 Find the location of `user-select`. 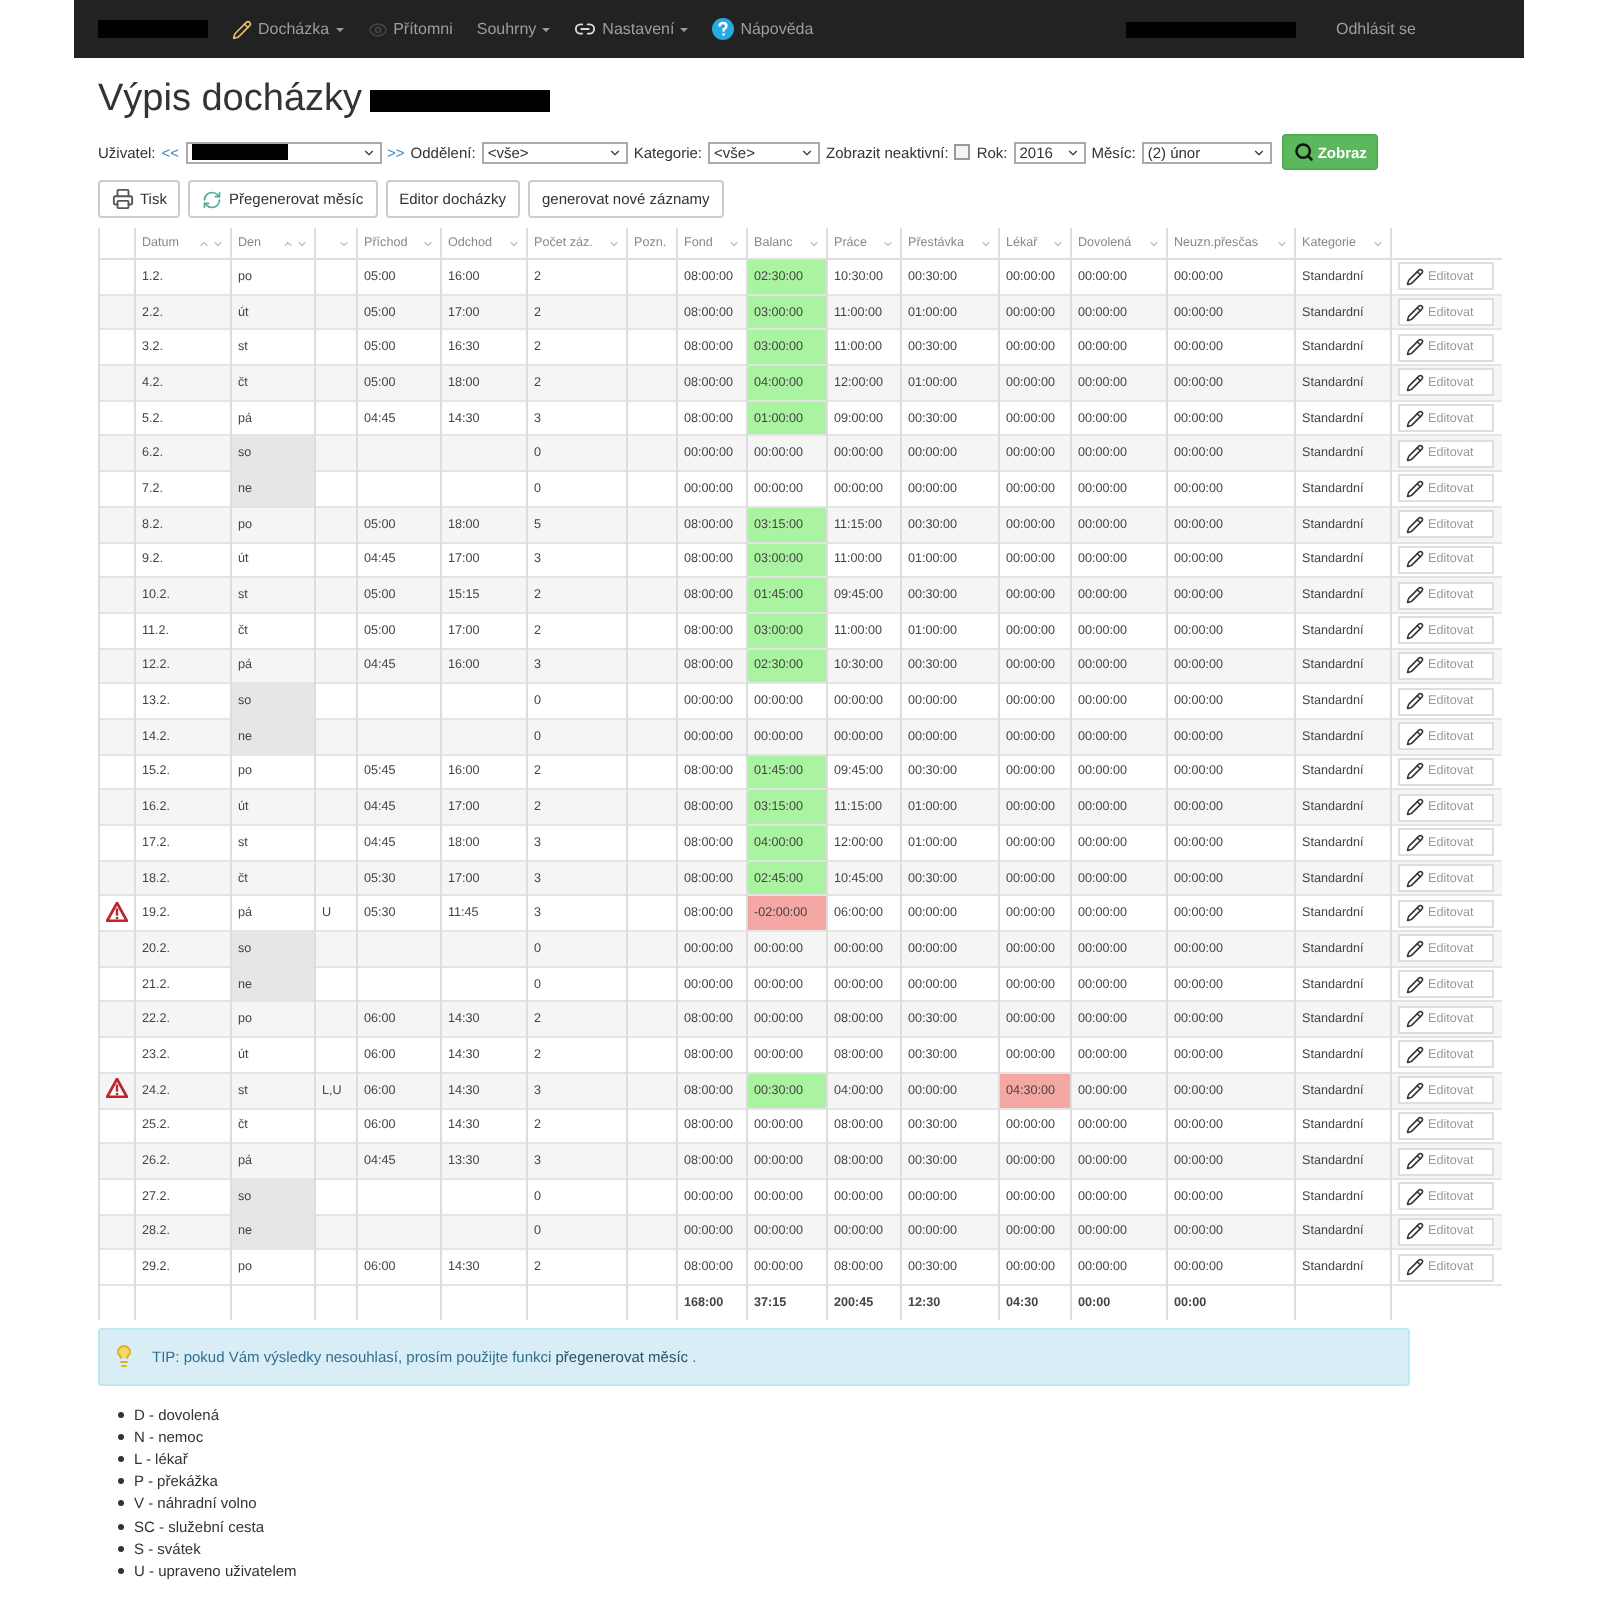

user-select is located at coordinates (283, 152).